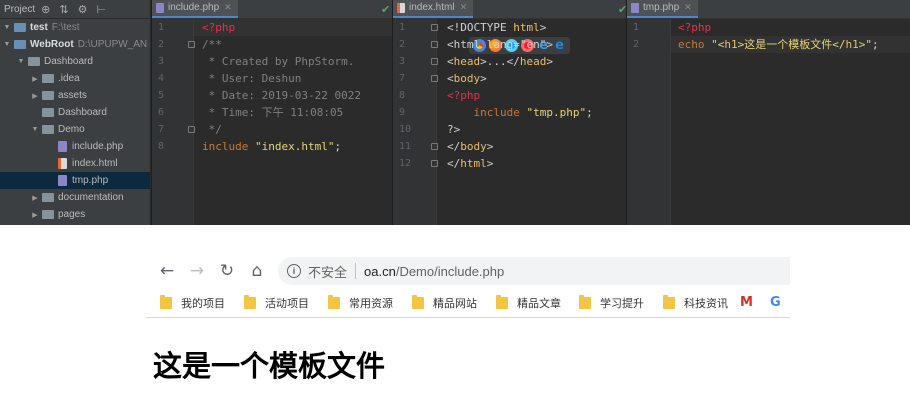 Image resolution: width=910 pixels, height=403 pixels. I want to click on url-host: oa.cn, so click(380, 271).